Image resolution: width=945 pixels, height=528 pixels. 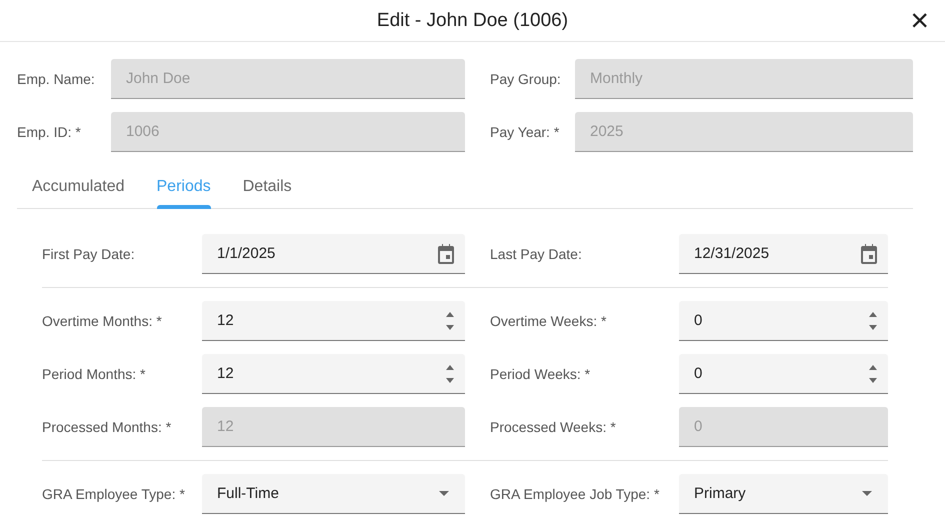 I want to click on input-field: 1/1/2025, so click(x=333, y=254).